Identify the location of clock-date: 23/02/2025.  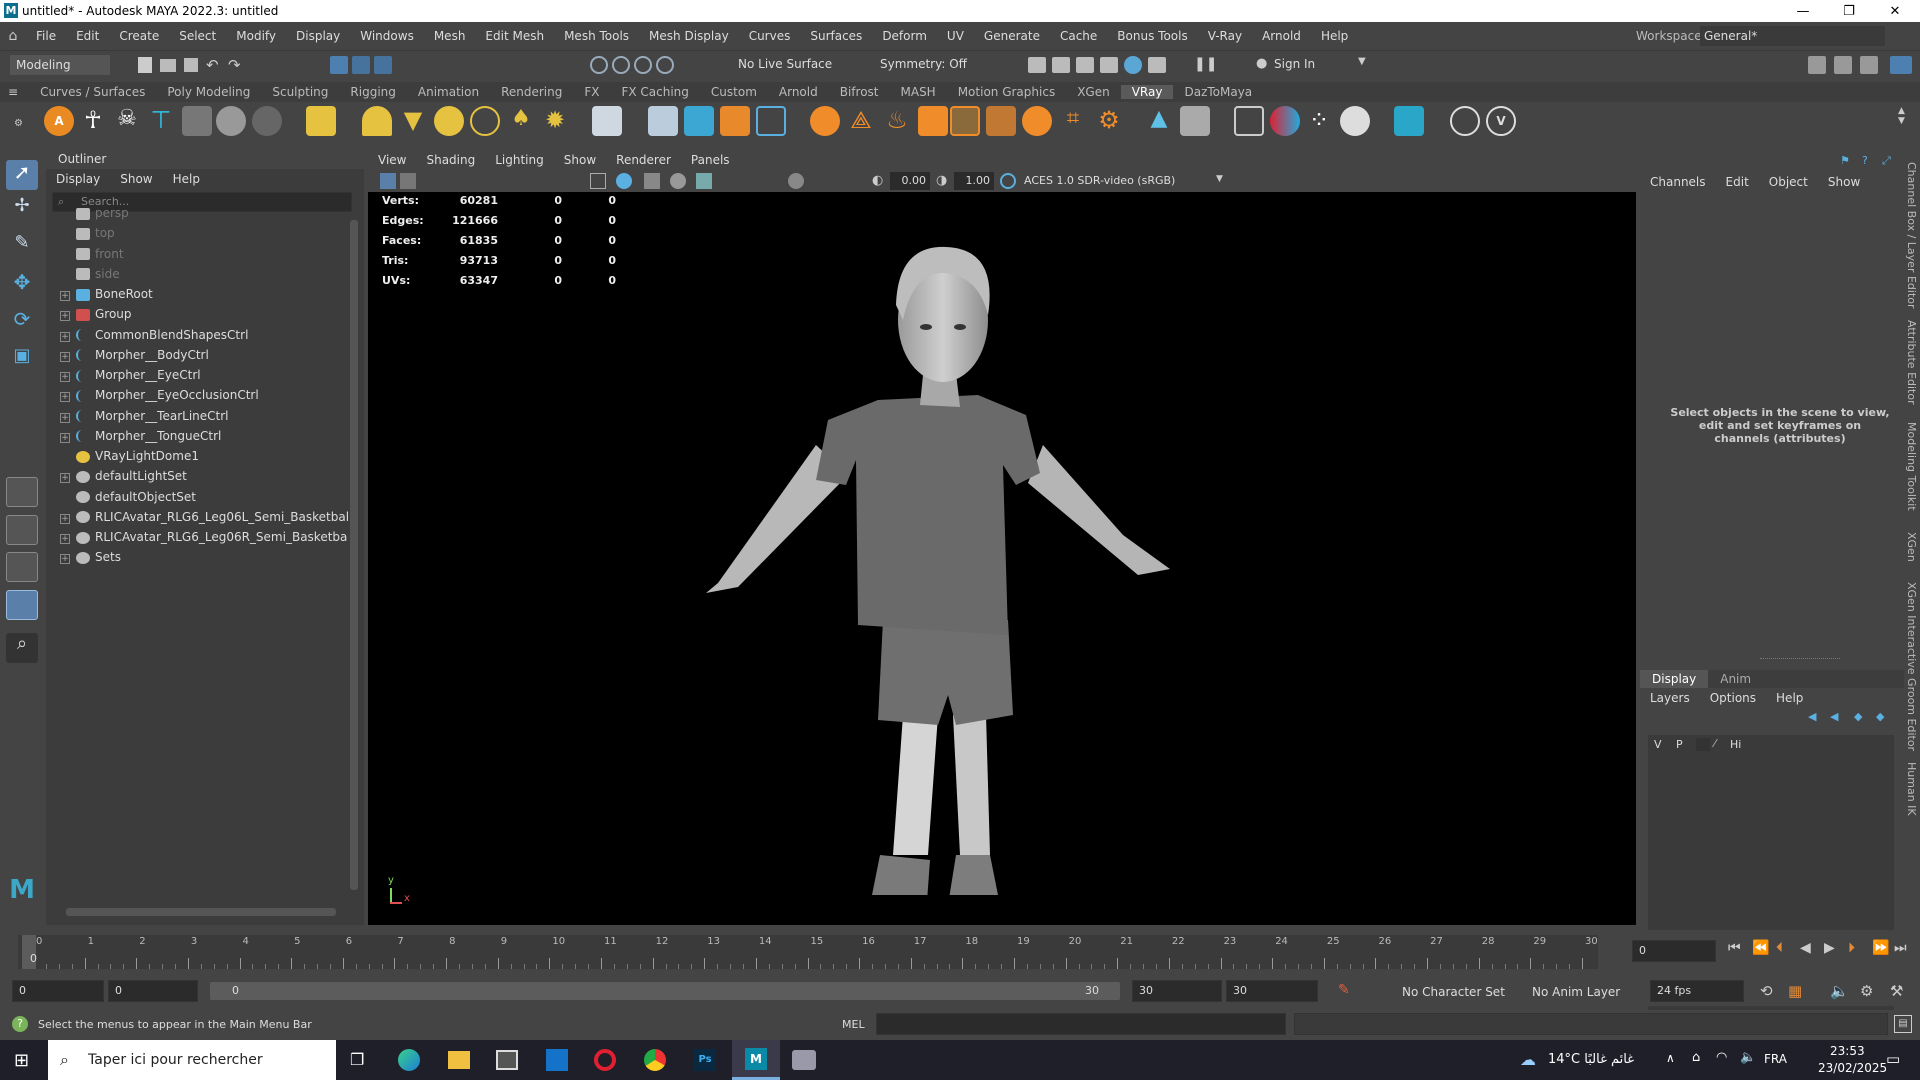
(1852, 1068).